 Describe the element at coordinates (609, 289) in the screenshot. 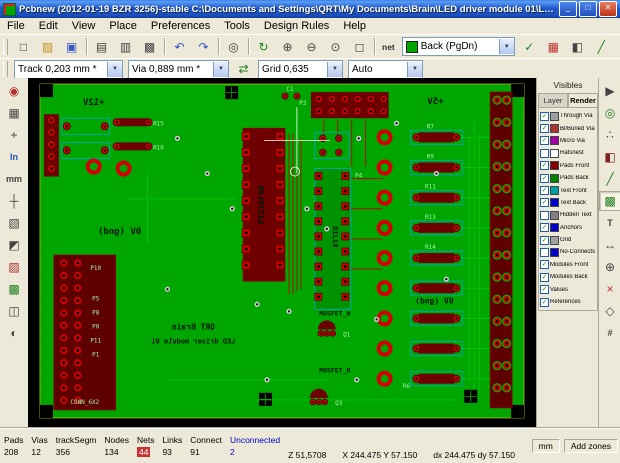

I see `delete-icon: ×` at that location.